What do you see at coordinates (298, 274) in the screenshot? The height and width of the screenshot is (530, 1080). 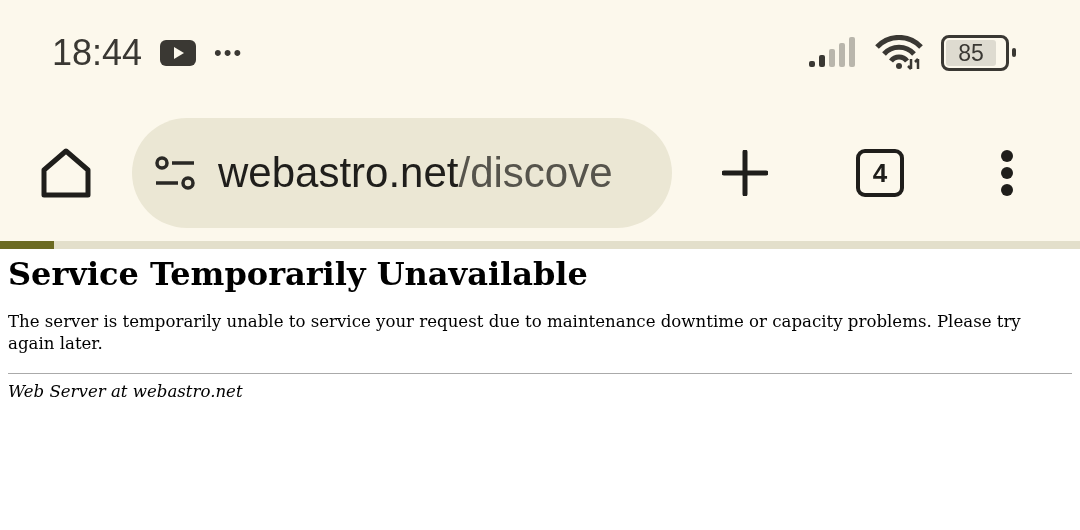 I see `error-heading: Service Temporarily Unavailable` at bounding box center [298, 274].